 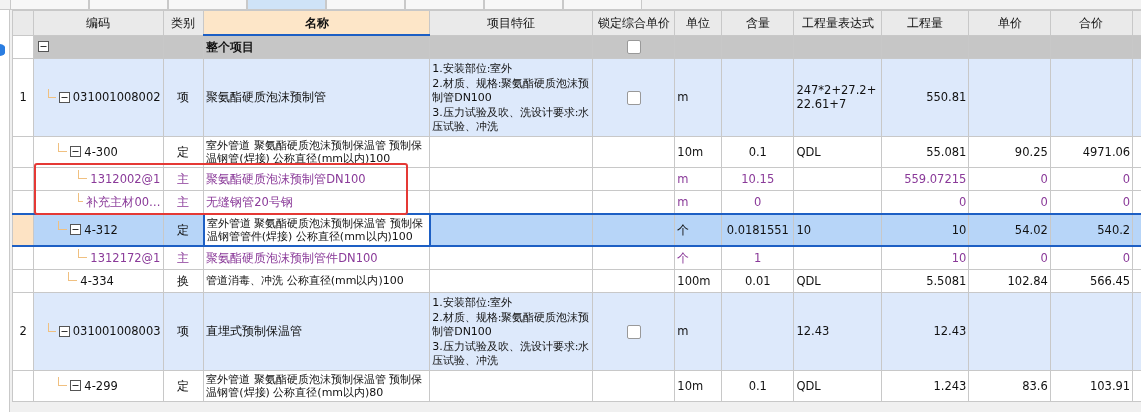 What do you see at coordinates (125, 257) in the screenshot?
I see `item-code: 1312172@1` at bounding box center [125, 257].